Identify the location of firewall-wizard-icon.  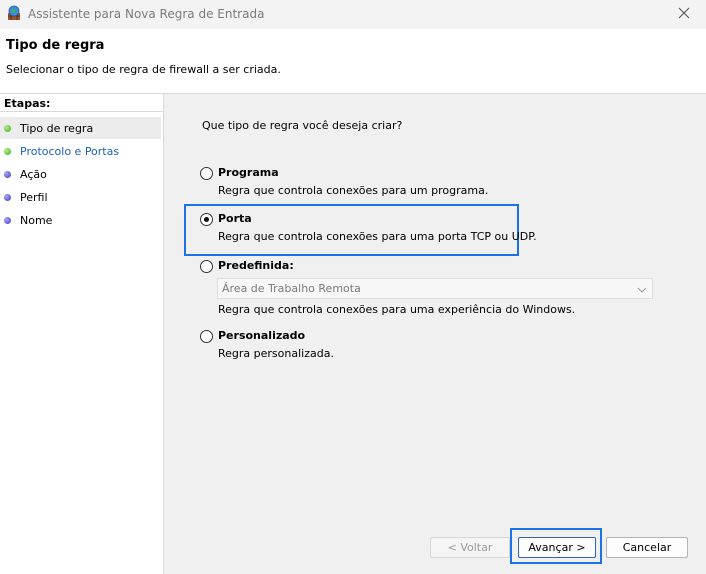
(14, 13).